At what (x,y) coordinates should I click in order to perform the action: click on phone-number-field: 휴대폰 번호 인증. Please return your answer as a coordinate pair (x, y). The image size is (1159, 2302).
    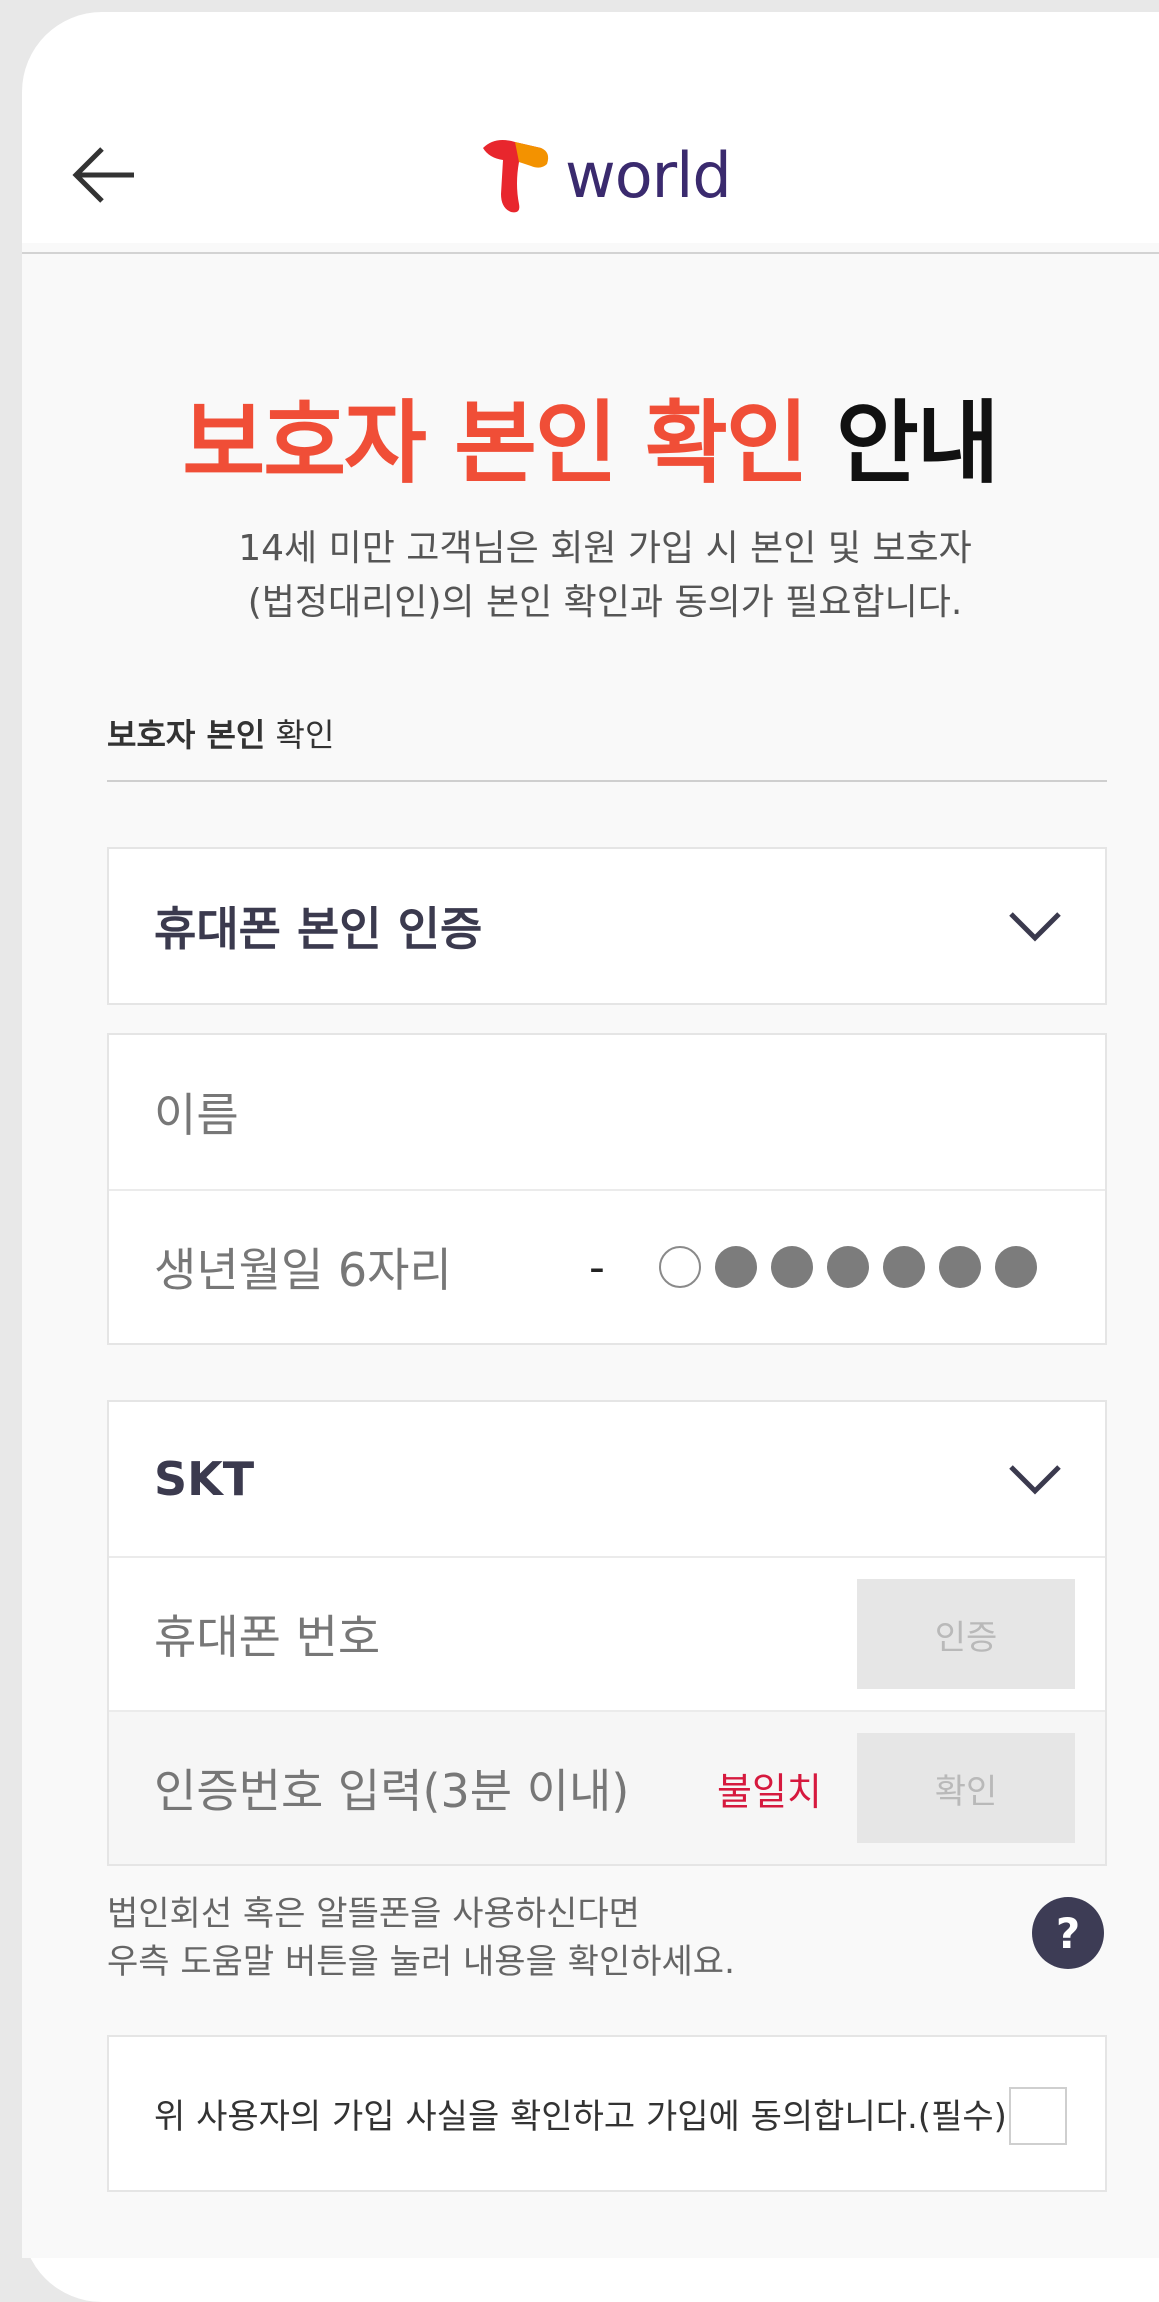
    Looking at the image, I should click on (607, 1633).